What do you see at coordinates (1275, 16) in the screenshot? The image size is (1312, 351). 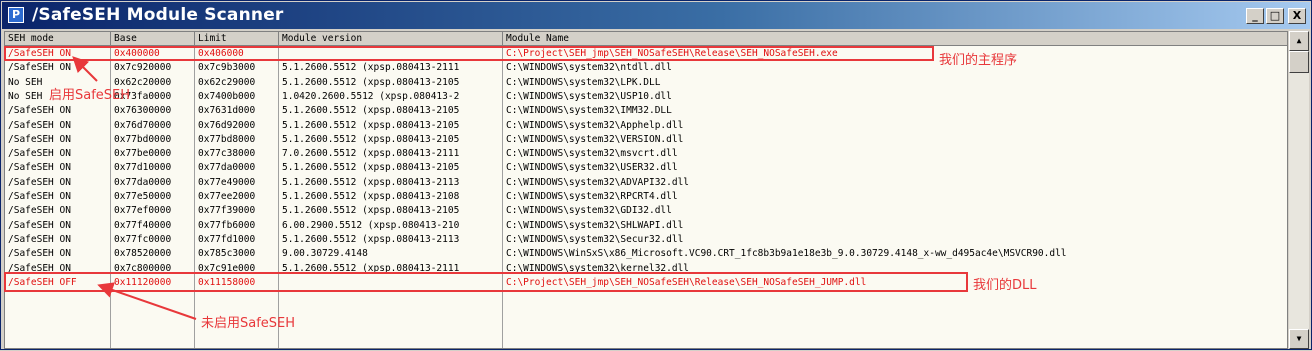 I see `maximize-button: □` at bounding box center [1275, 16].